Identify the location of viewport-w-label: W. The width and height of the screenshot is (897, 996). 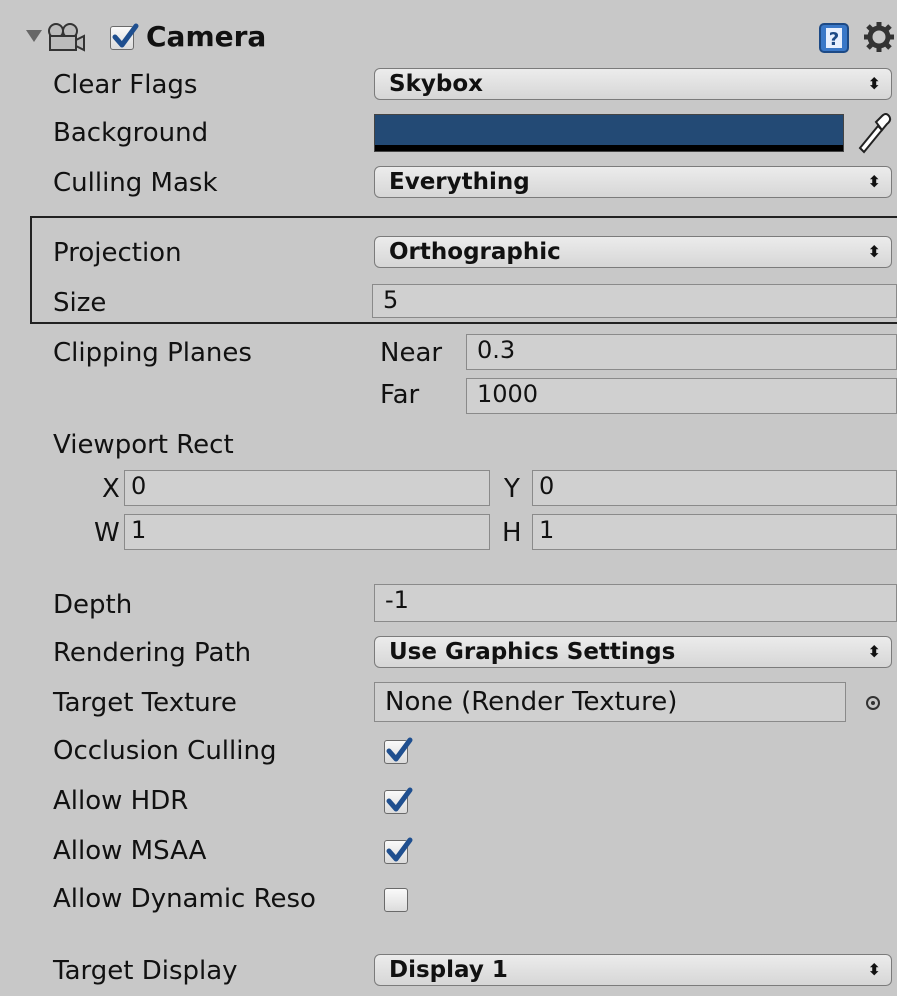
(107, 533).